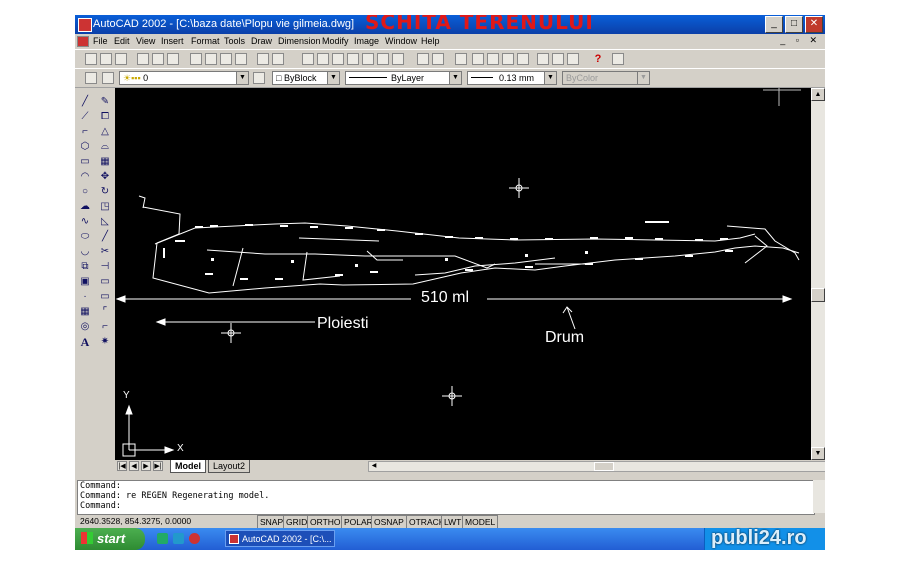  Describe the element at coordinates (105, 132) in the screenshot. I see `mirror-icon: △` at that location.